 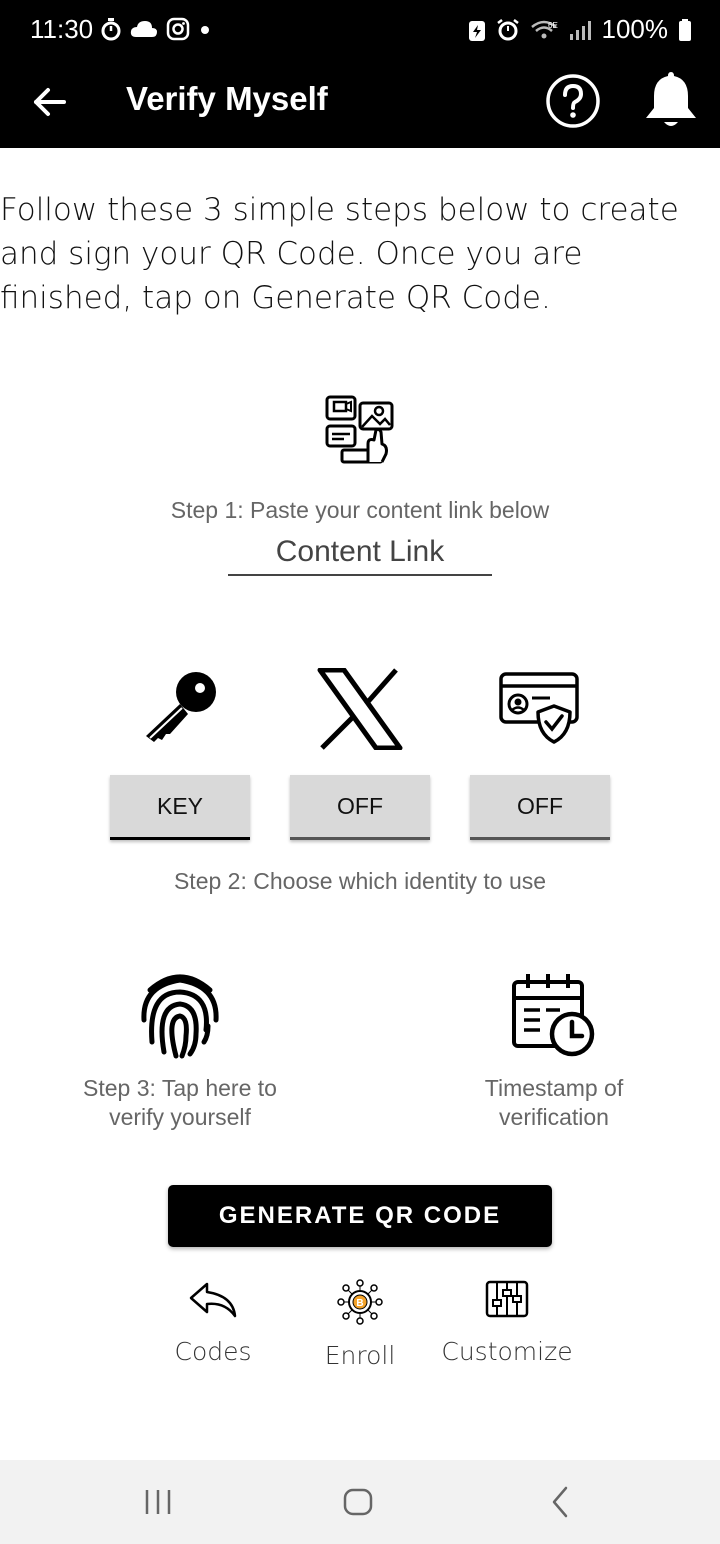 What do you see at coordinates (507, 1351) in the screenshot?
I see `customize-label: Customize` at bounding box center [507, 1351].